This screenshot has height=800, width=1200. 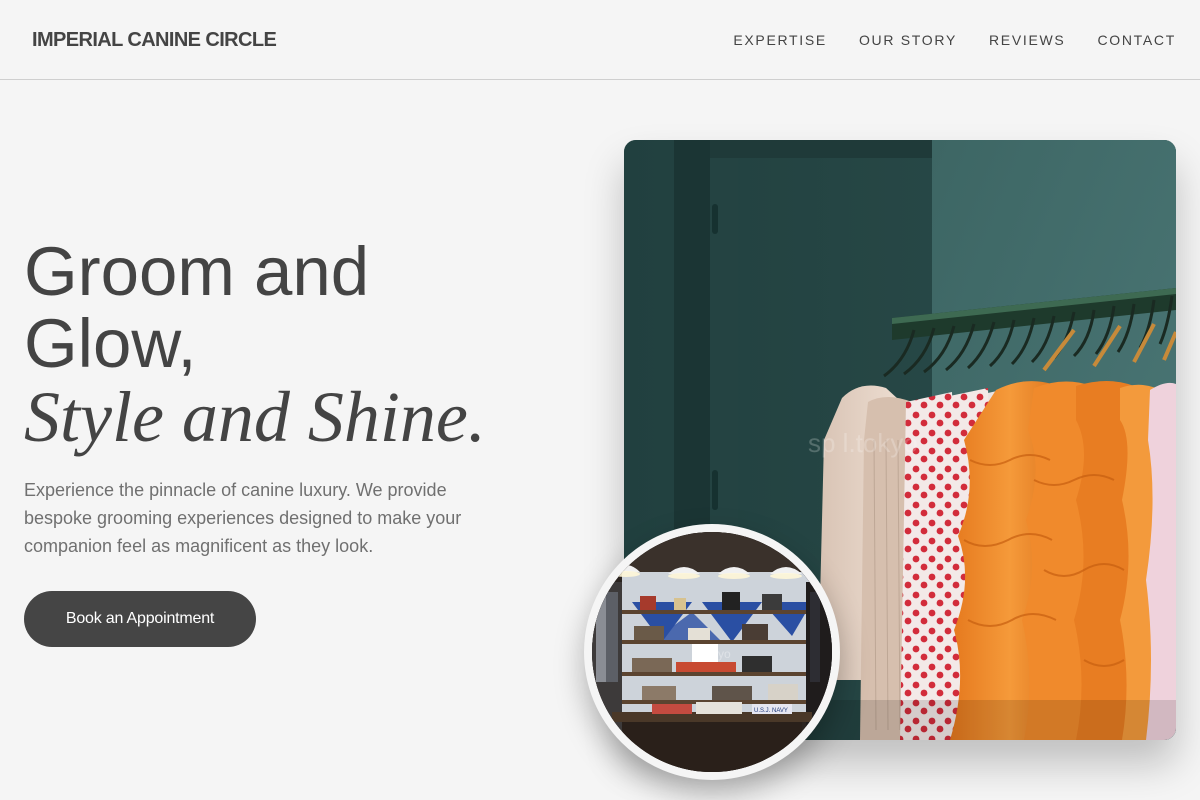 I want to click on hero-title-accent: Style and Shine., so click(x=255, y=417).